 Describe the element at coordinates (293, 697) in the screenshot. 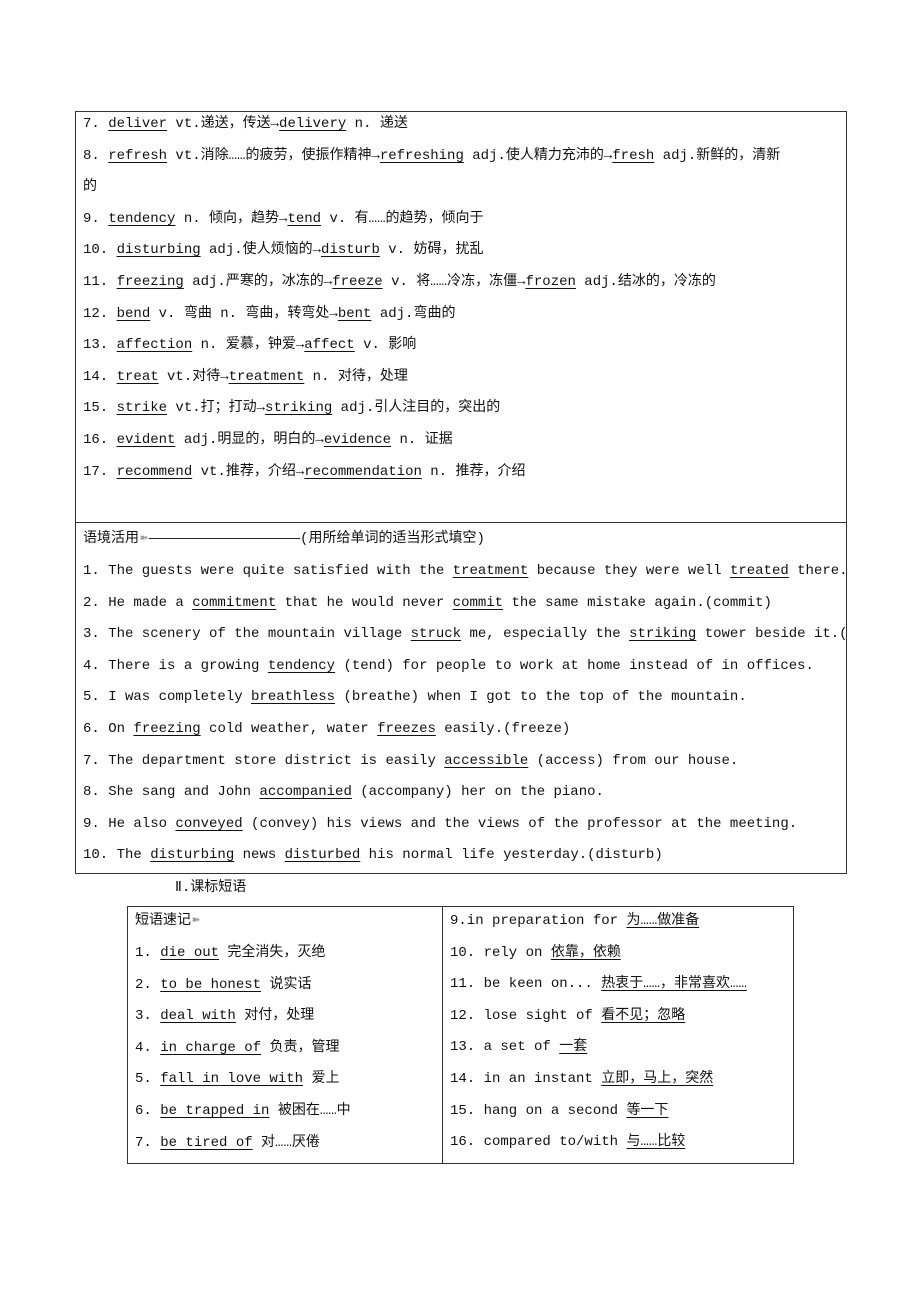

I see `answer-text: breathless` at that location.